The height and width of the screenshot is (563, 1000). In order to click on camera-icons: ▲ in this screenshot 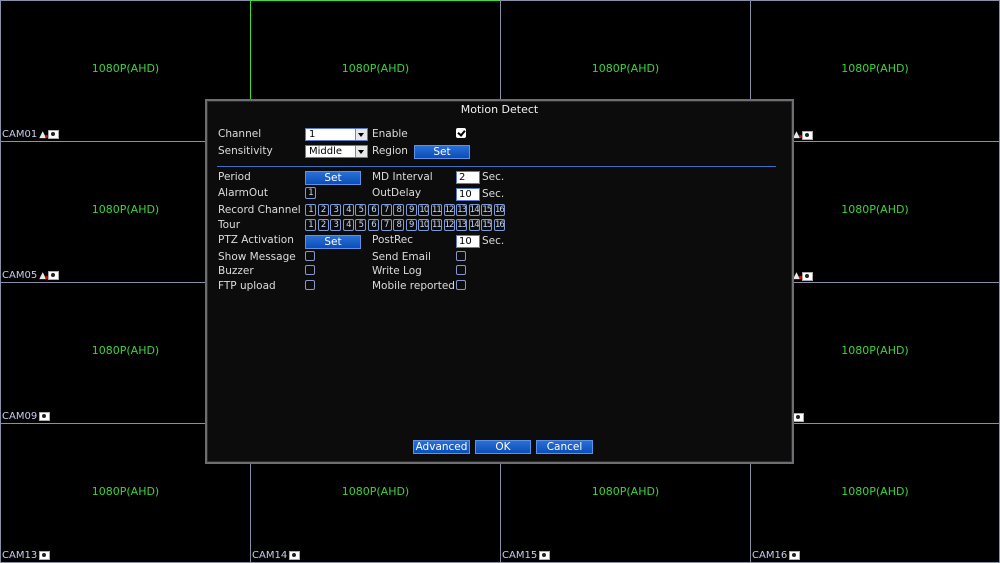, I will do `click(803, 276)`.